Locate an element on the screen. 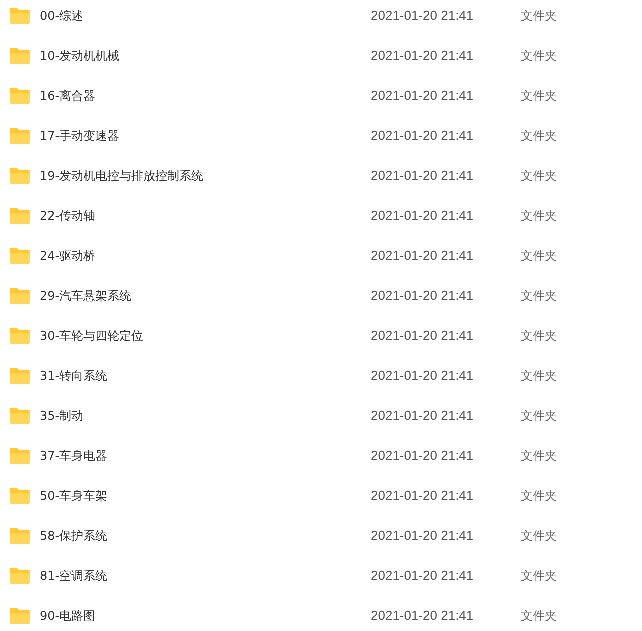  folder-name: 10-发动机机械 is located at coordinates (205, 56).